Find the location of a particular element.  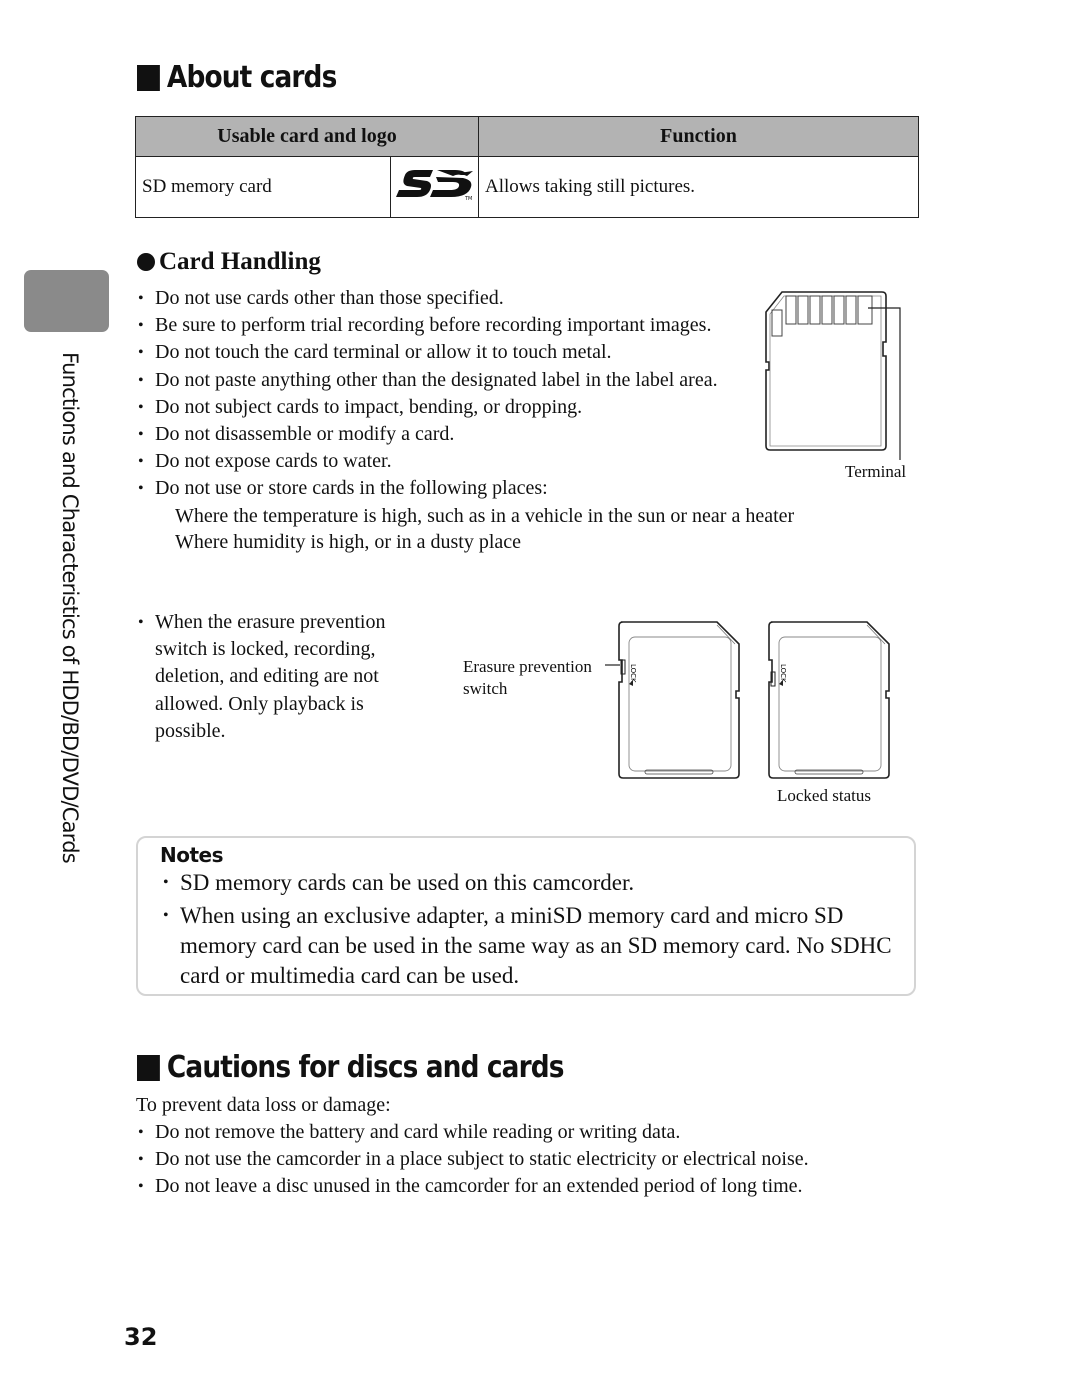

card-function-cell: Allows taking still pictures. is located at coordinates (698, 187).